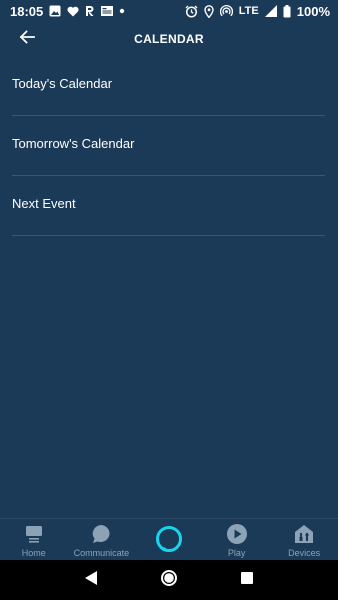  What do you see at coordinates (101, 553) in the screenshot?
I see `nav-label-communicate: Communicate` at bounding box center [101, 553].